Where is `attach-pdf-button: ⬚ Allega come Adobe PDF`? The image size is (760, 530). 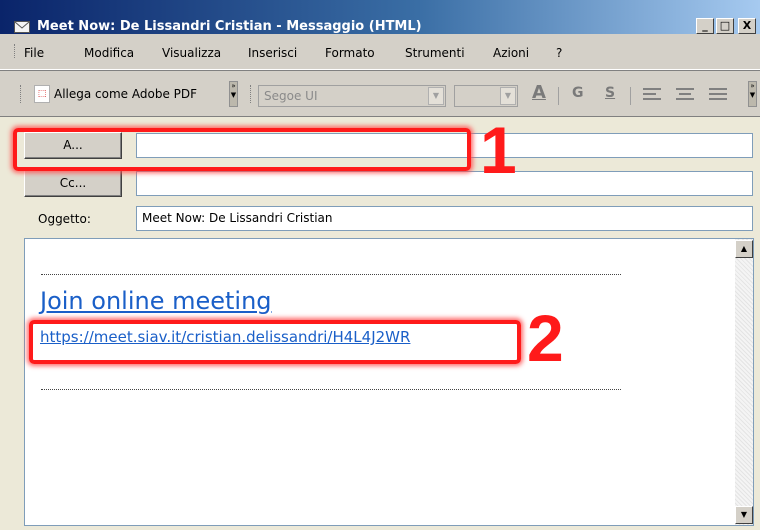
attach-pdf-button: ⬚ Allega come Adobe PDF is located at coordinates (115, 94).